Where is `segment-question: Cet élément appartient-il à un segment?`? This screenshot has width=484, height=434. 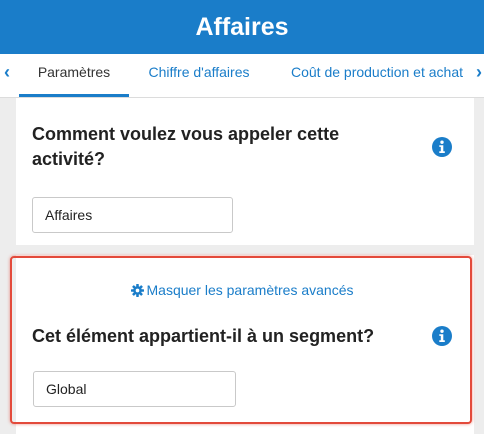 segment-question: Cet élément appartient-il à un segment? is located at coordinates (203, 336).